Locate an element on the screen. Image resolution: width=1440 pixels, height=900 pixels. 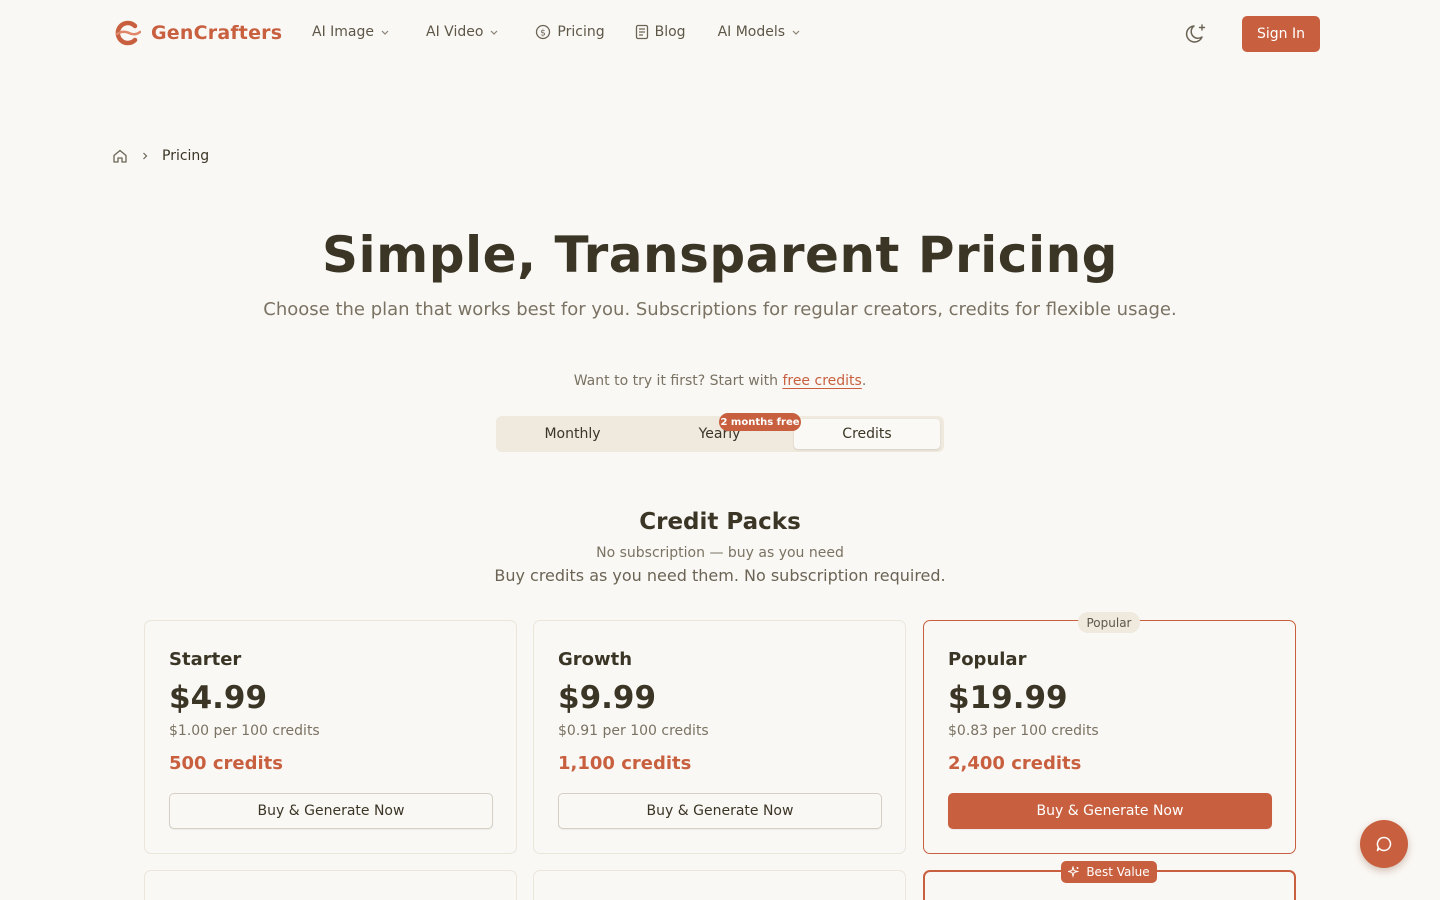
chevron-right-icon is located at coordinates (145, 156).